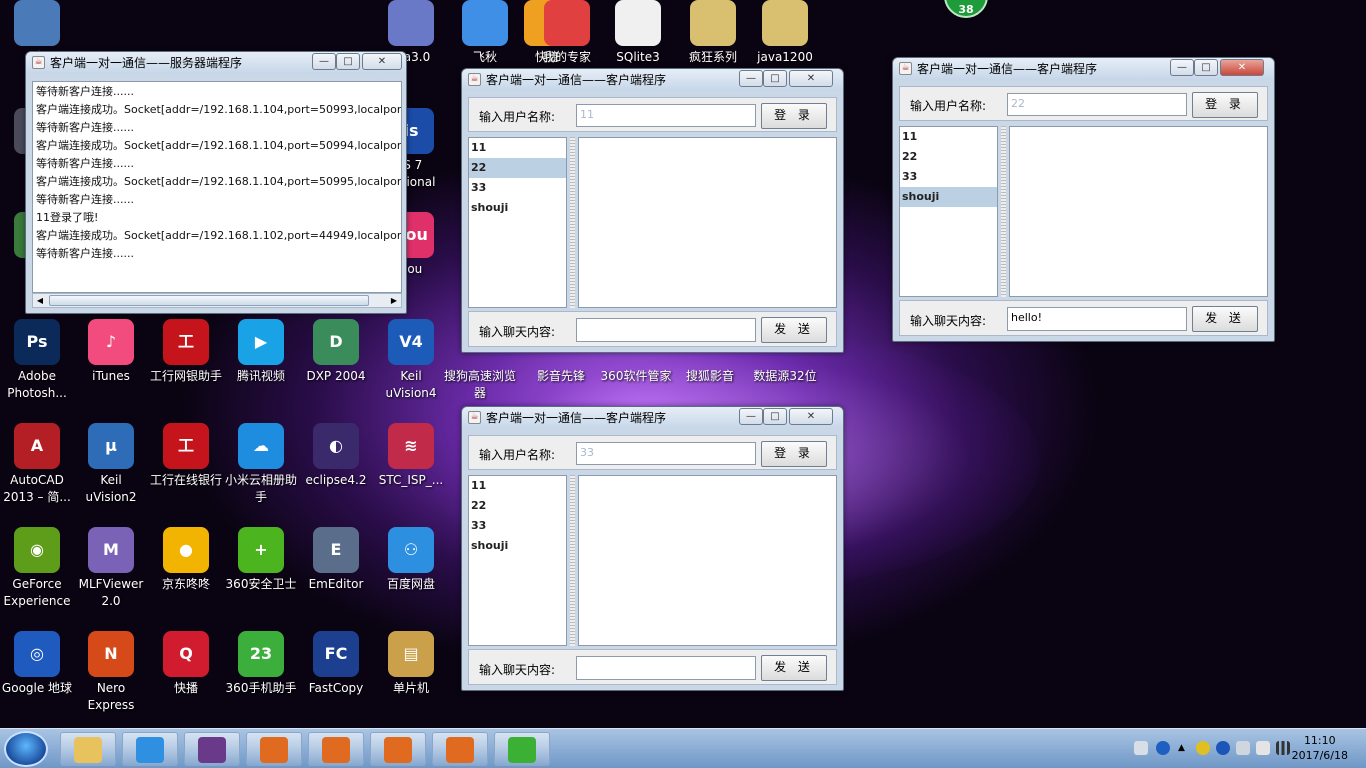  Describe the element at coordinates (150, 749) in the screenshot. I see `taskbar-button-sogou-browser` at that location.